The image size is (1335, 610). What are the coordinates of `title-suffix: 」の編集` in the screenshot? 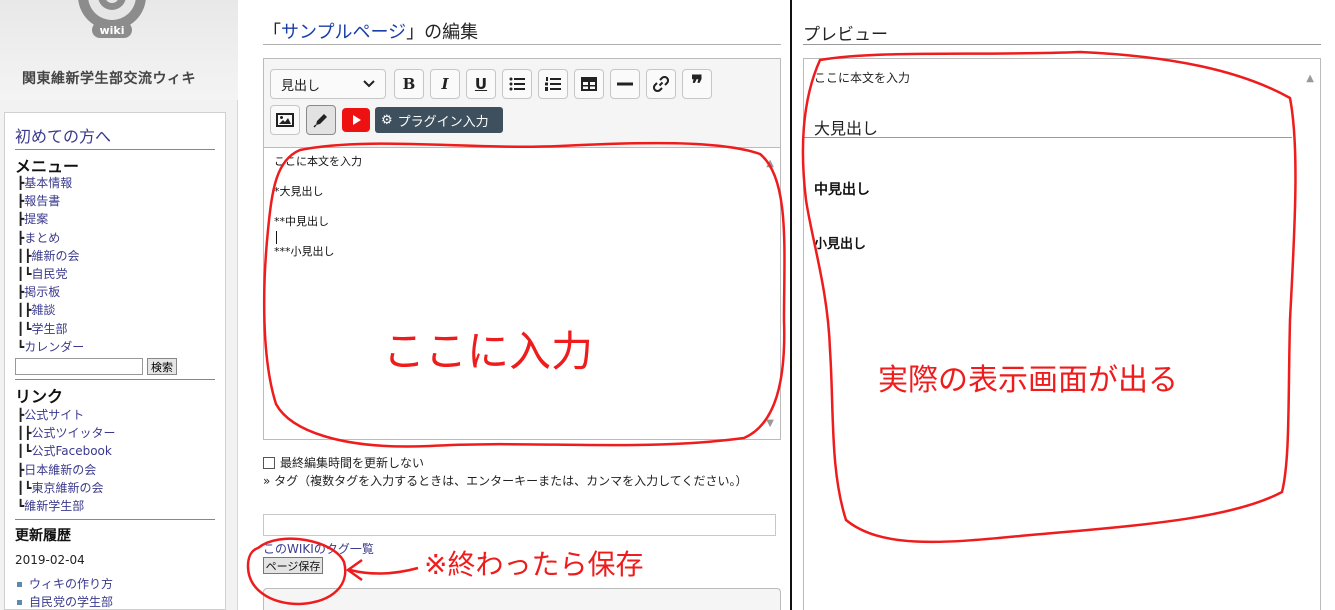 It's located at (442, 32).